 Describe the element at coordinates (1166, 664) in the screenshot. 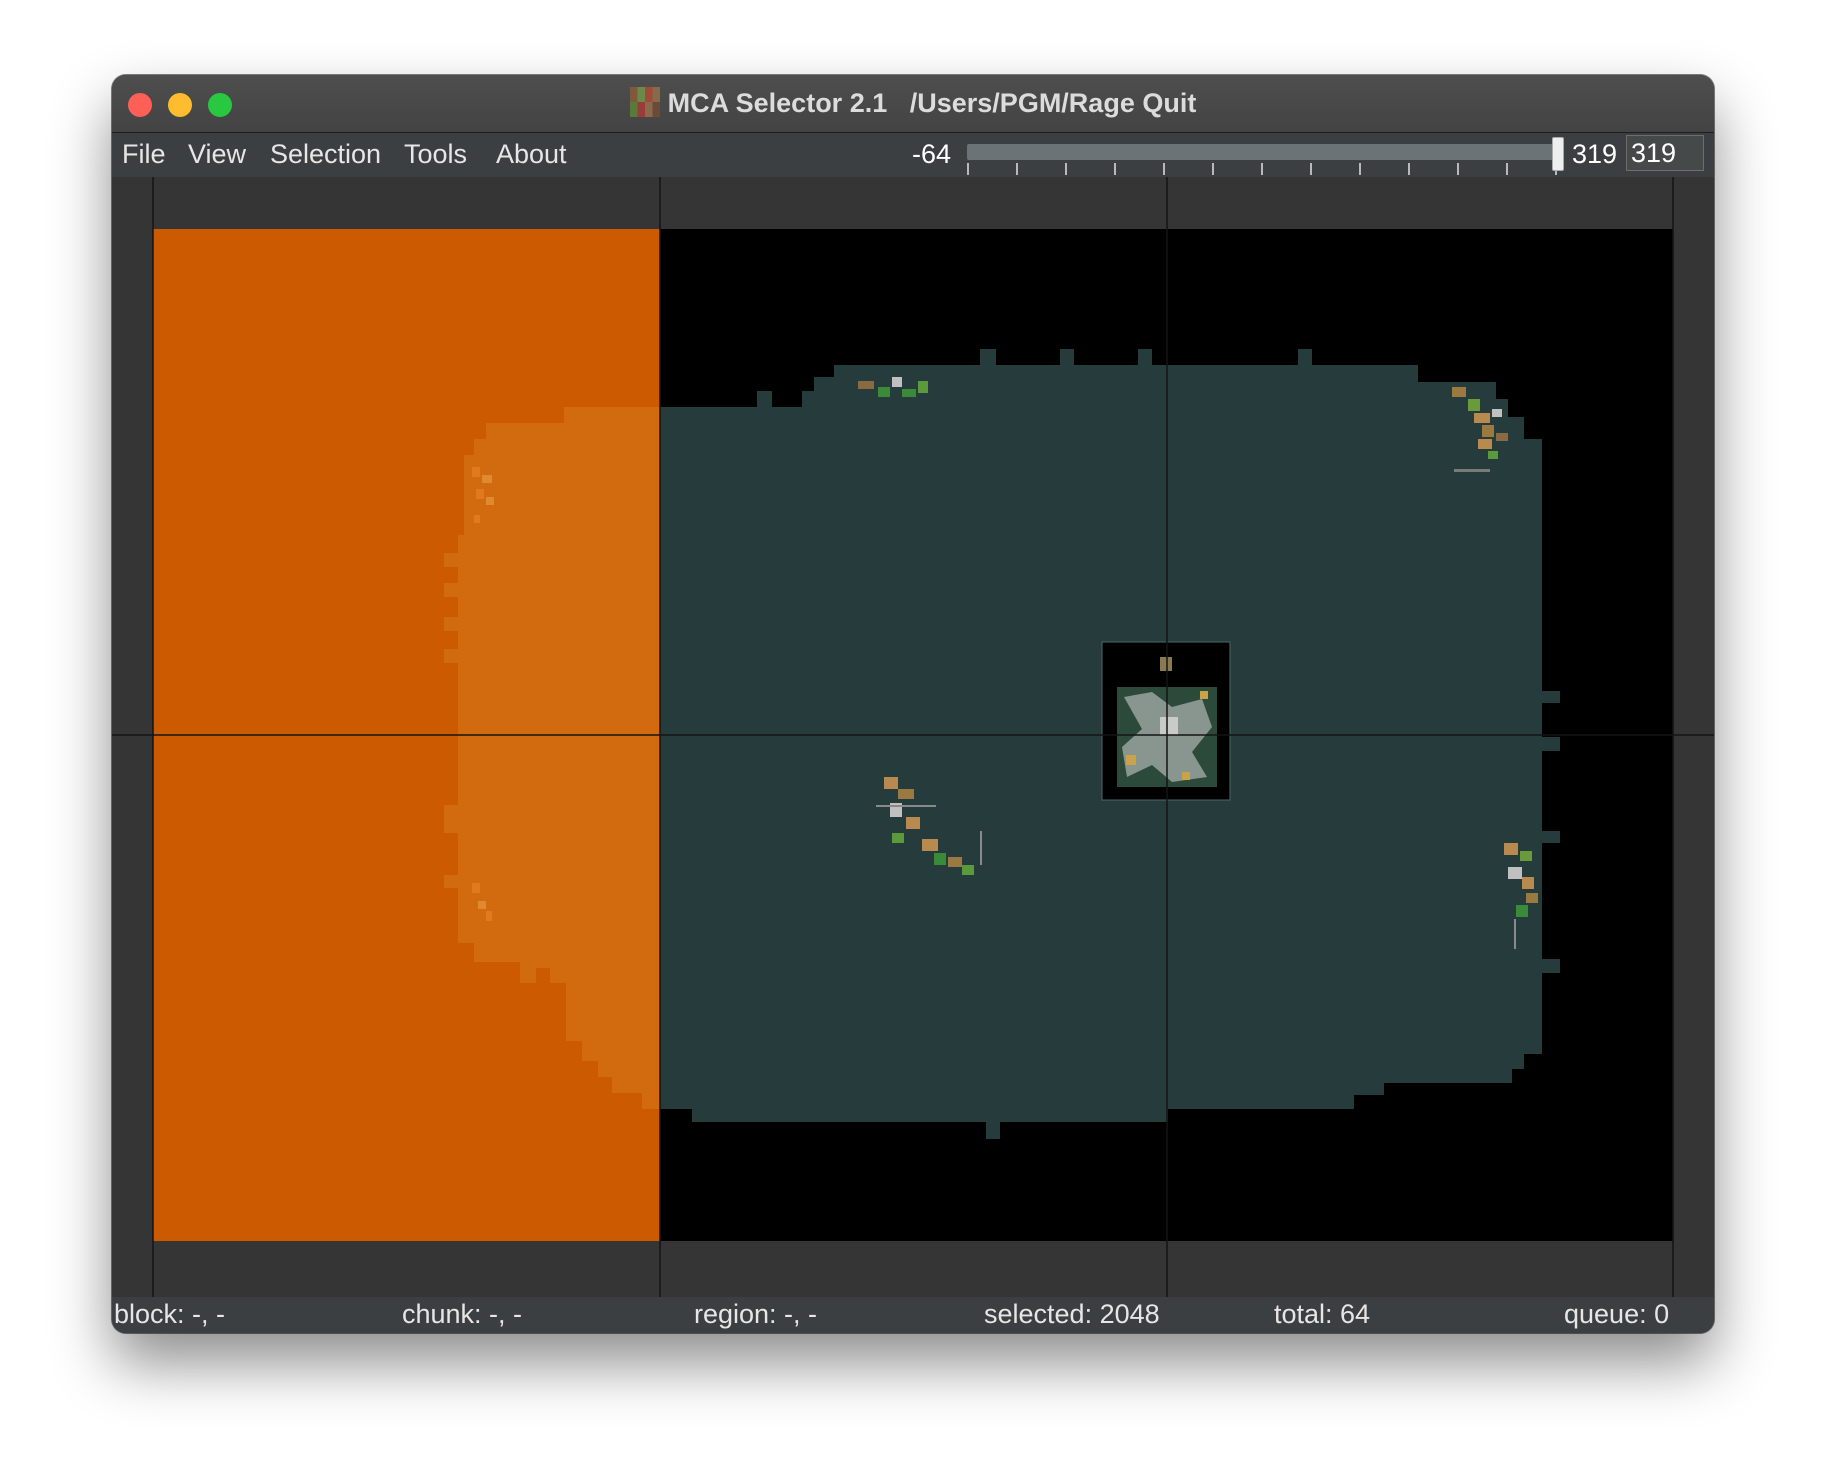

I see `map-spawn-marker` at that location.